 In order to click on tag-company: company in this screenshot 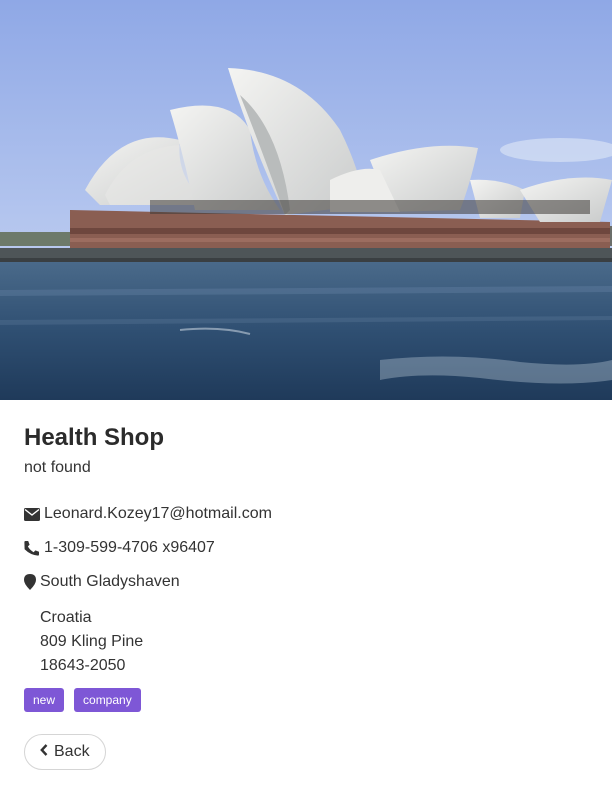, I will do `click(107, 700)`.